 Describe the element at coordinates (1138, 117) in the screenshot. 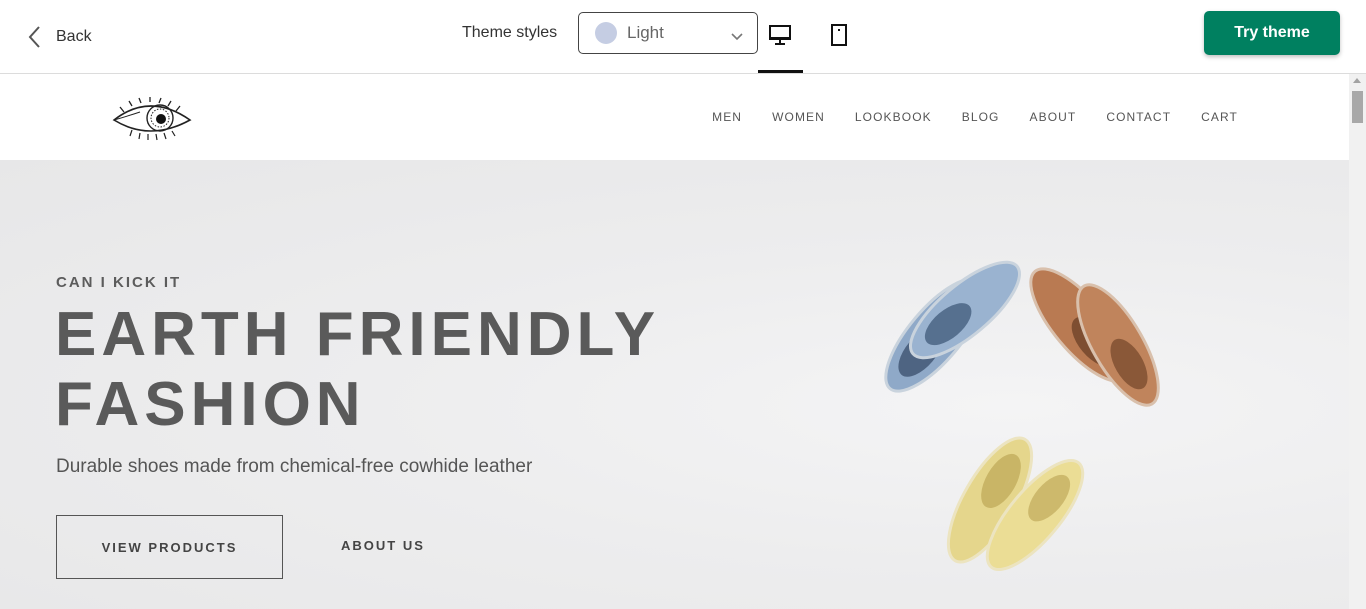

I see `nav-link-contact: CONTACT` at that location.